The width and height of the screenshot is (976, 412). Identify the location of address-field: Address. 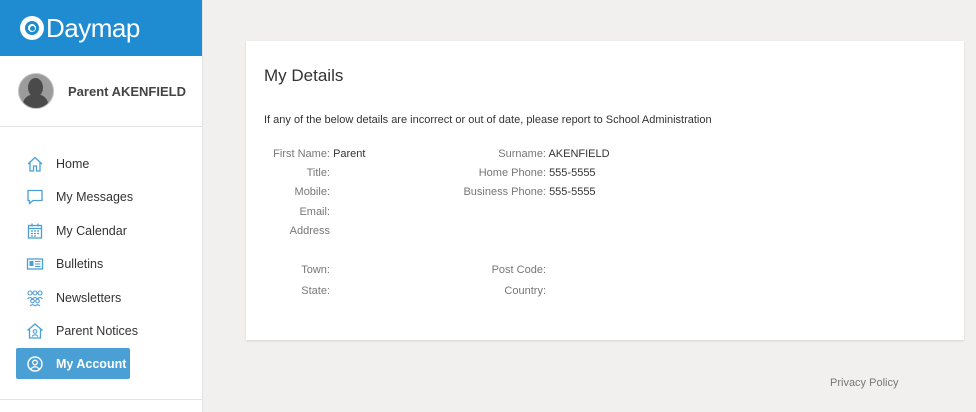
(288, 231).